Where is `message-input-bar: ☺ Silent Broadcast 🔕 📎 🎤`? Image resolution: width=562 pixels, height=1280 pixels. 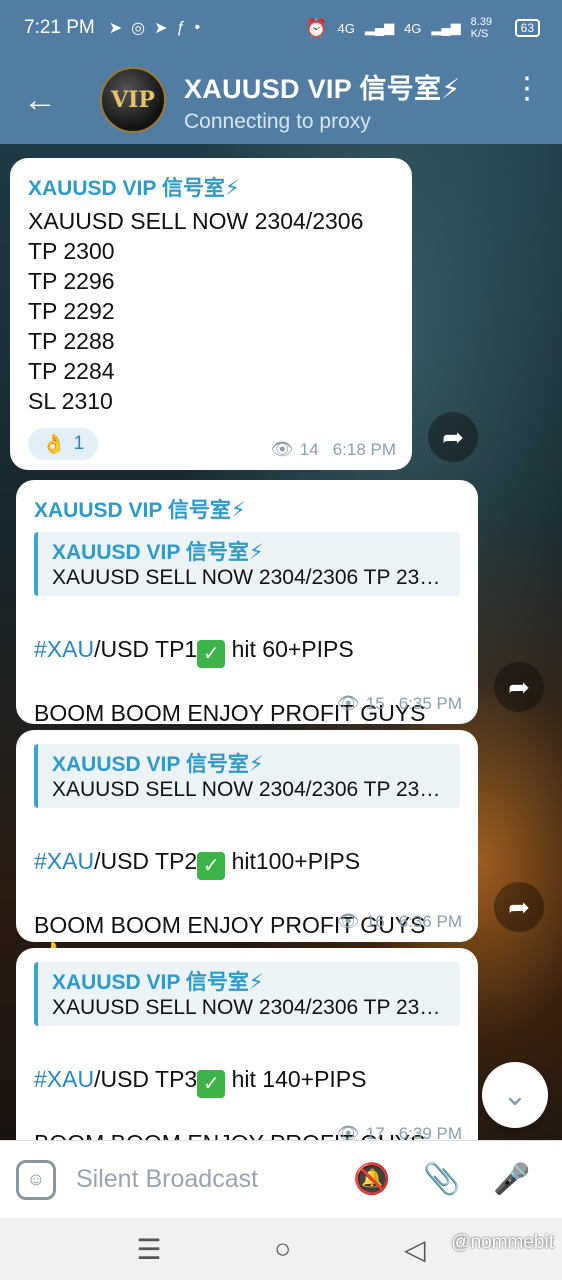 message-input-bar: ☺ Silent Broadcast 🔕 📎 🎤 is located at coordinates (281, 1179).